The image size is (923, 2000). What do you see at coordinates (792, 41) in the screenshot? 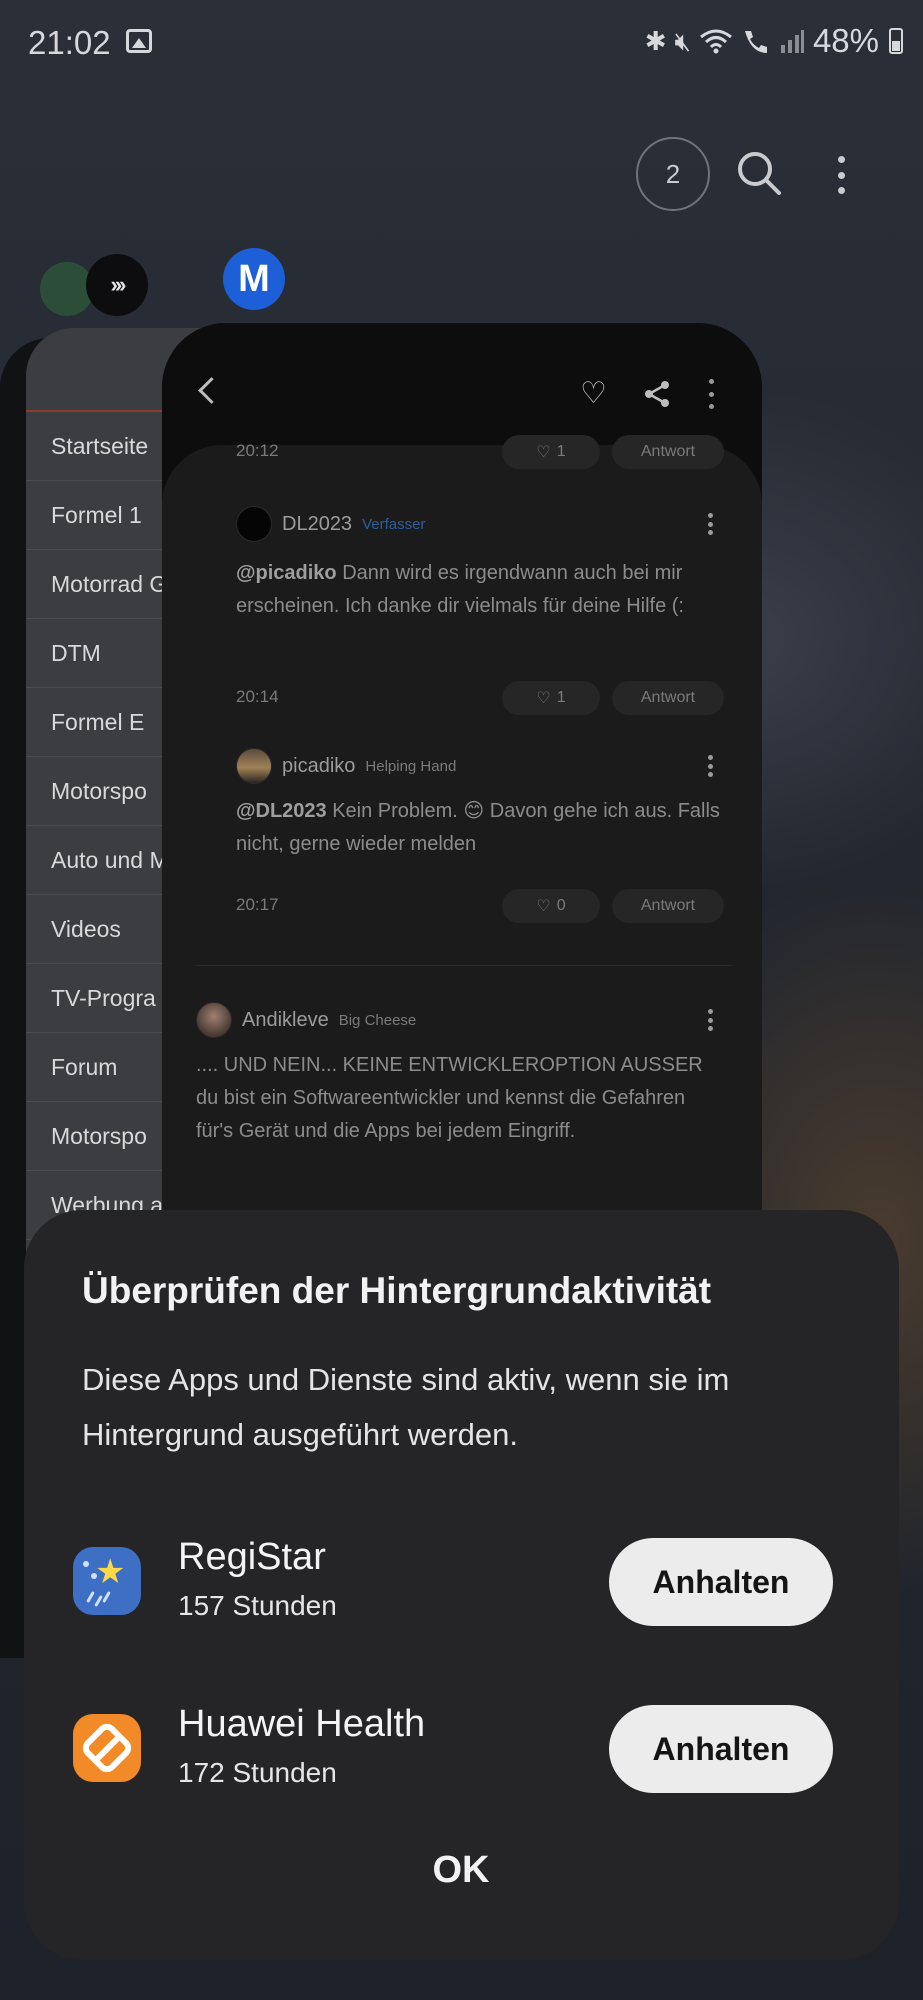
I see `signal-icon` at bounding box center [792, 41].